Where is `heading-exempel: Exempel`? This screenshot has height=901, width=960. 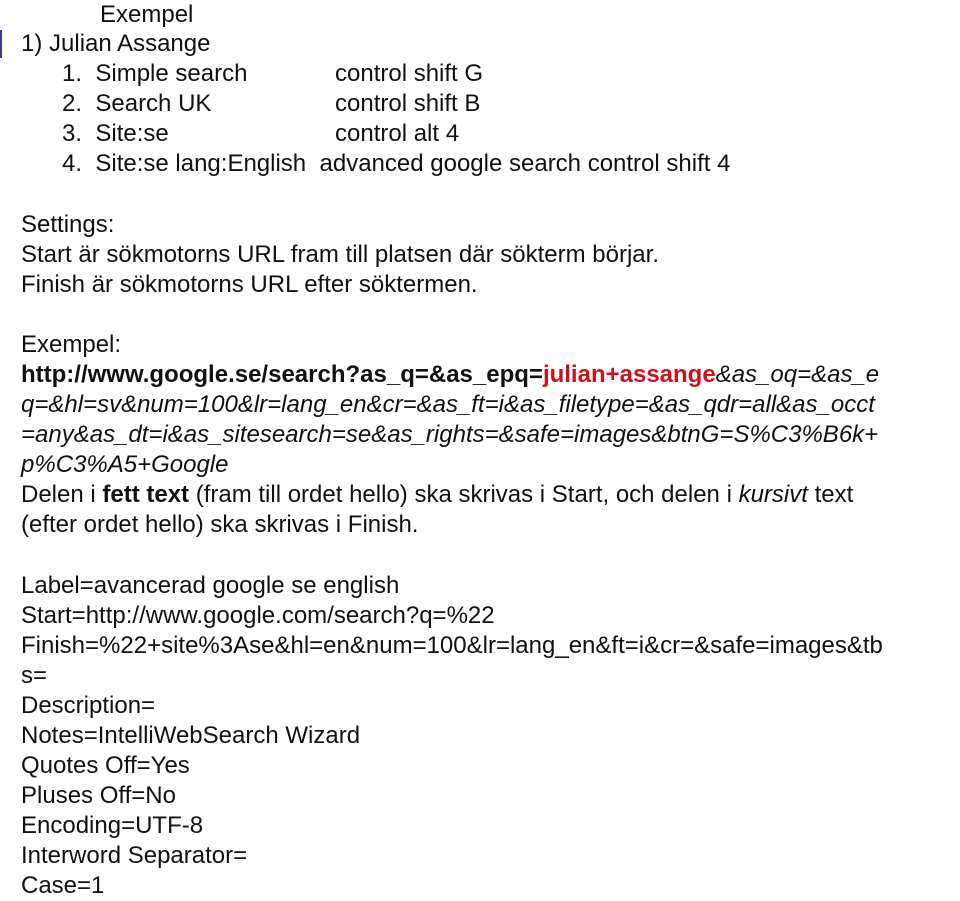 heading-exempel: Exempel is located at coordinates (147, 14).